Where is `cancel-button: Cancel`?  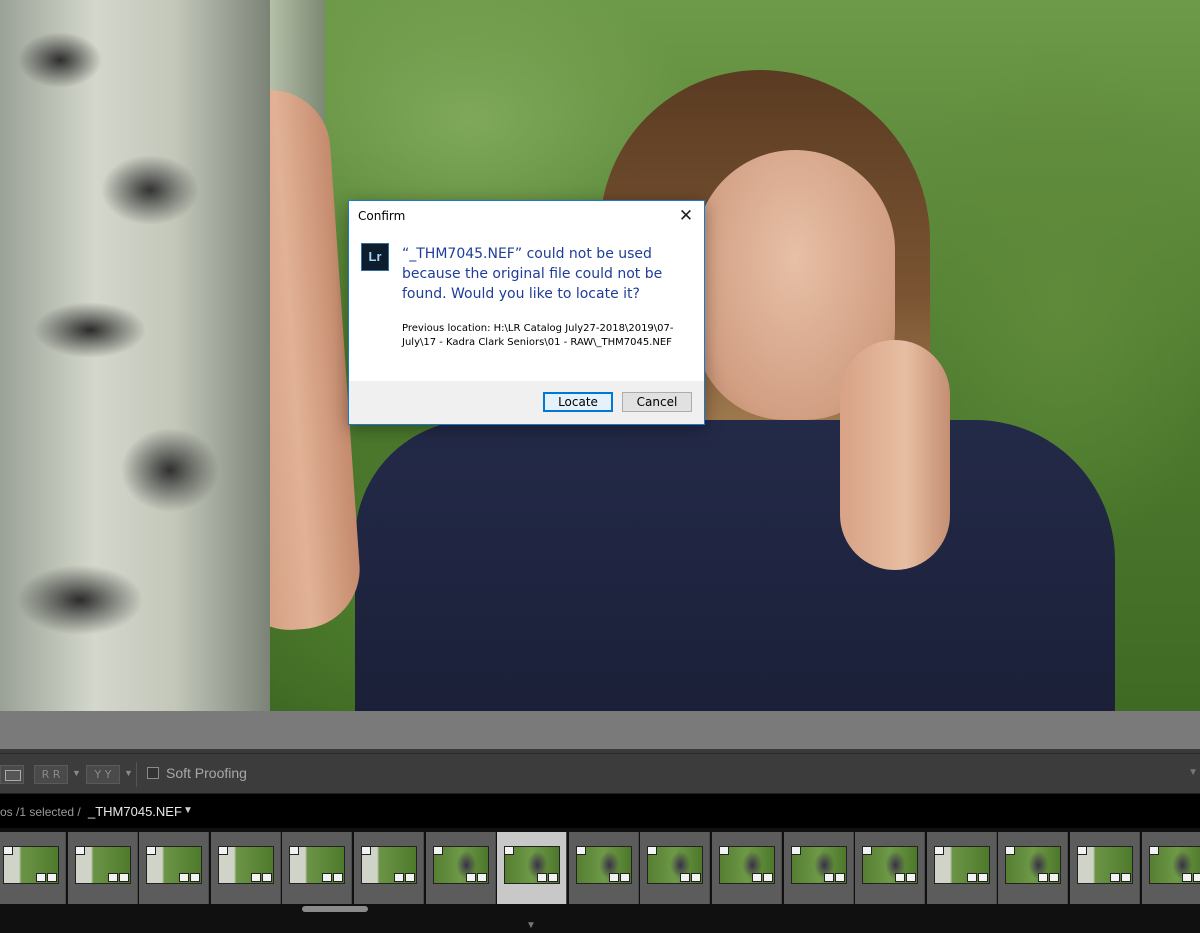
cancel-button: Cancel is located at coordinates (657, 402).